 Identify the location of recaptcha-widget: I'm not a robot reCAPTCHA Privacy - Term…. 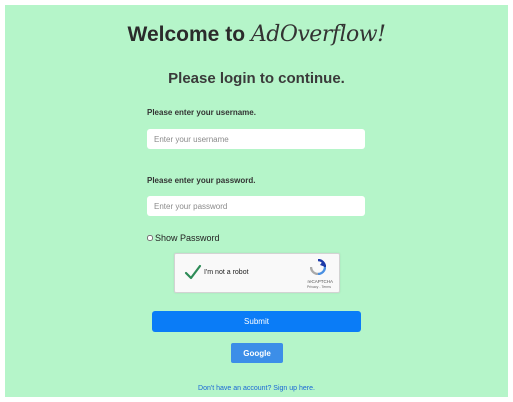
(257, 273).